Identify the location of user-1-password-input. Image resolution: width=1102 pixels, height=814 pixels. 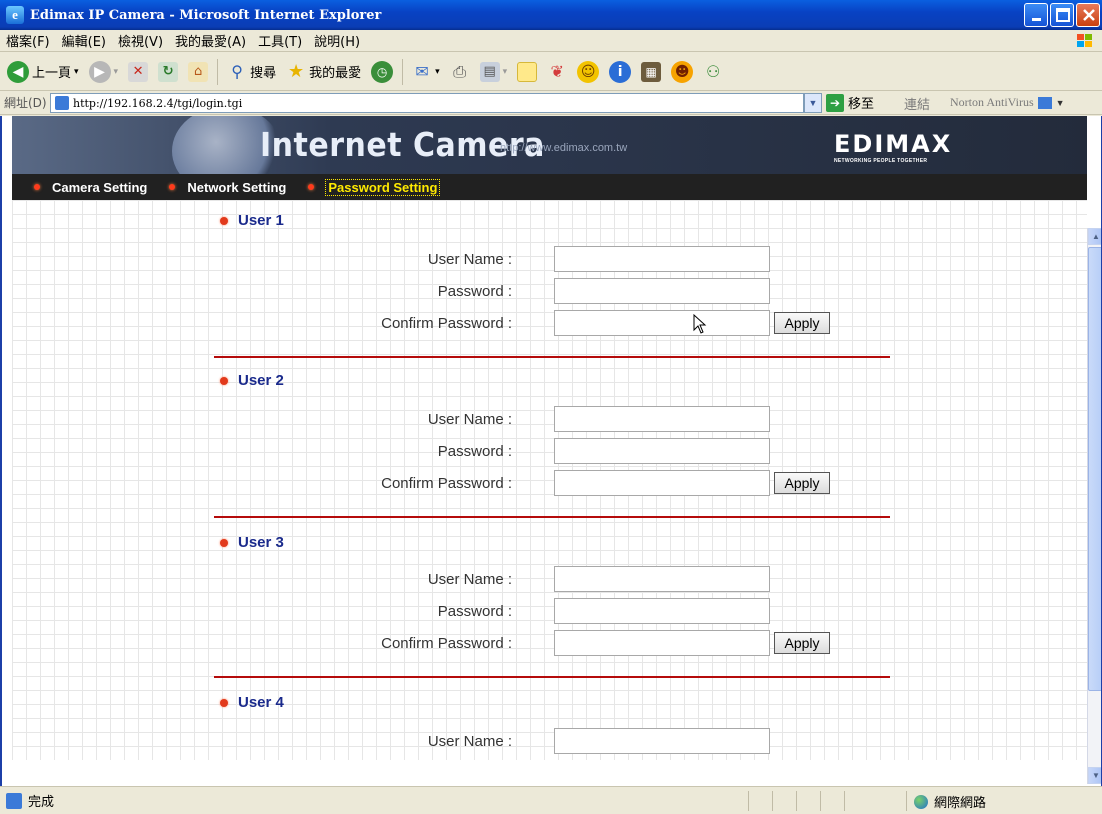
(662, 291).